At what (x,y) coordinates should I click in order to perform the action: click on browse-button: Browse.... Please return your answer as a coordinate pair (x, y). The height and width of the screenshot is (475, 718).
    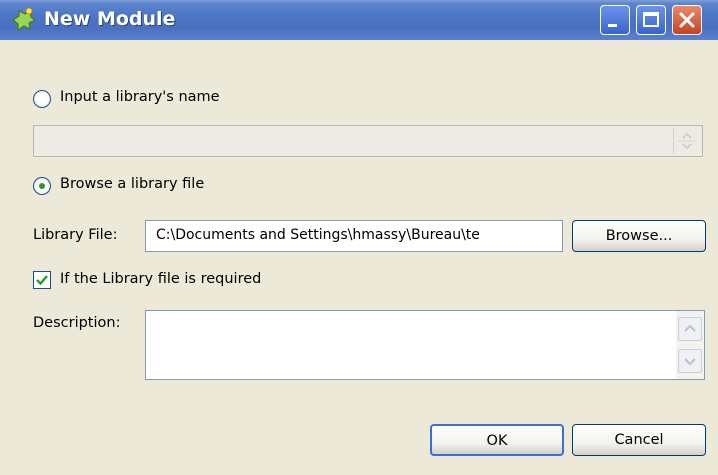
    Looking at the image, I should click on (639, 236).